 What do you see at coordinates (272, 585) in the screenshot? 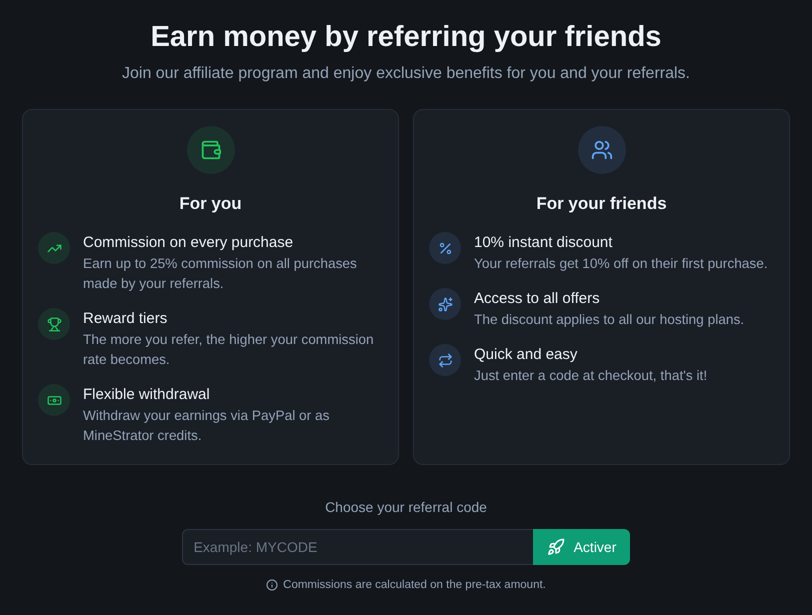
I see `info-icon` at bounding box center [272, 585].